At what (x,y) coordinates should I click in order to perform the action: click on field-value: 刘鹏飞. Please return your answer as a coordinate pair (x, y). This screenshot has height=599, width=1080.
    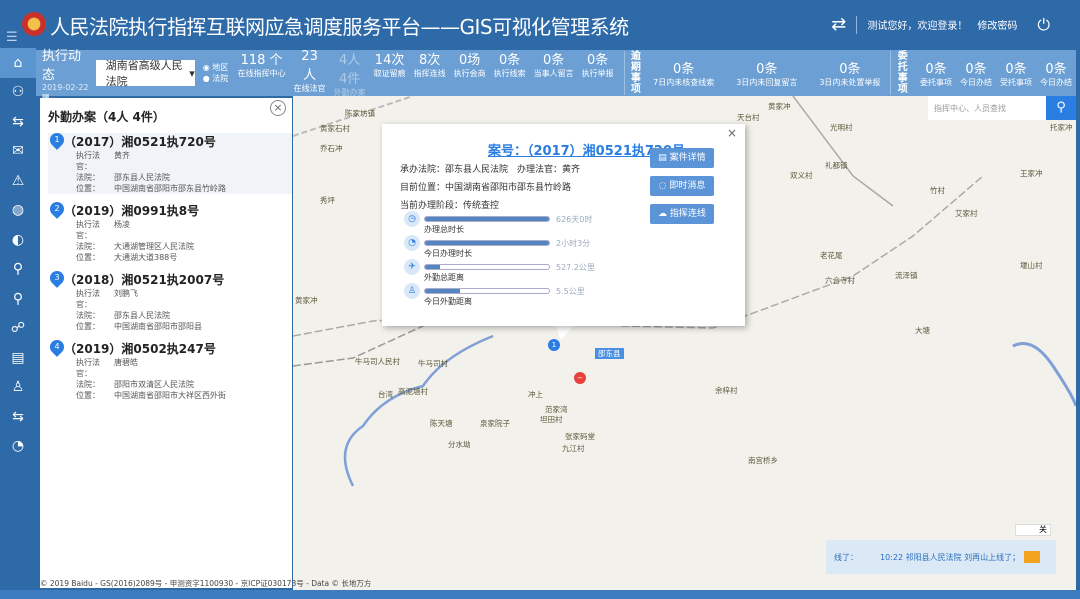
    Looking at the image, I should click on (126, 293).